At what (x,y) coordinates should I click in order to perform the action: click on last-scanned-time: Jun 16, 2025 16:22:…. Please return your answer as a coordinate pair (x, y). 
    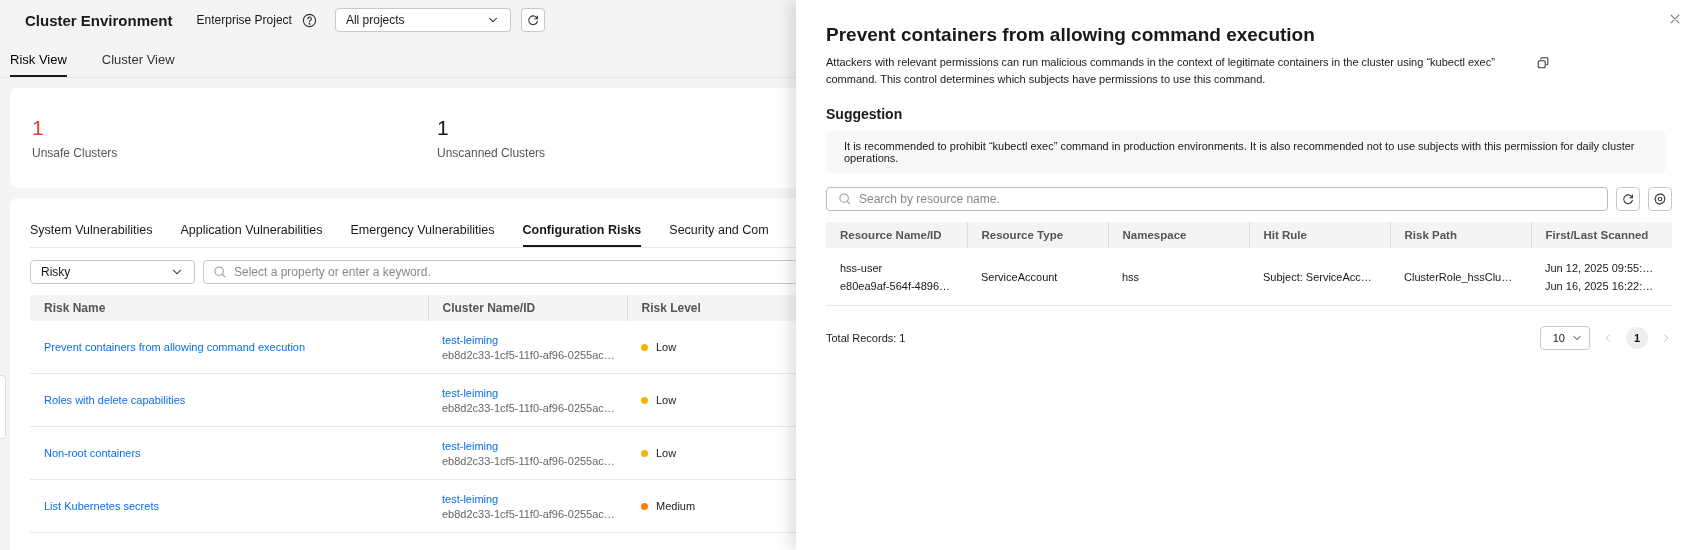
    Looking at the image, I should click on (1600, 285).